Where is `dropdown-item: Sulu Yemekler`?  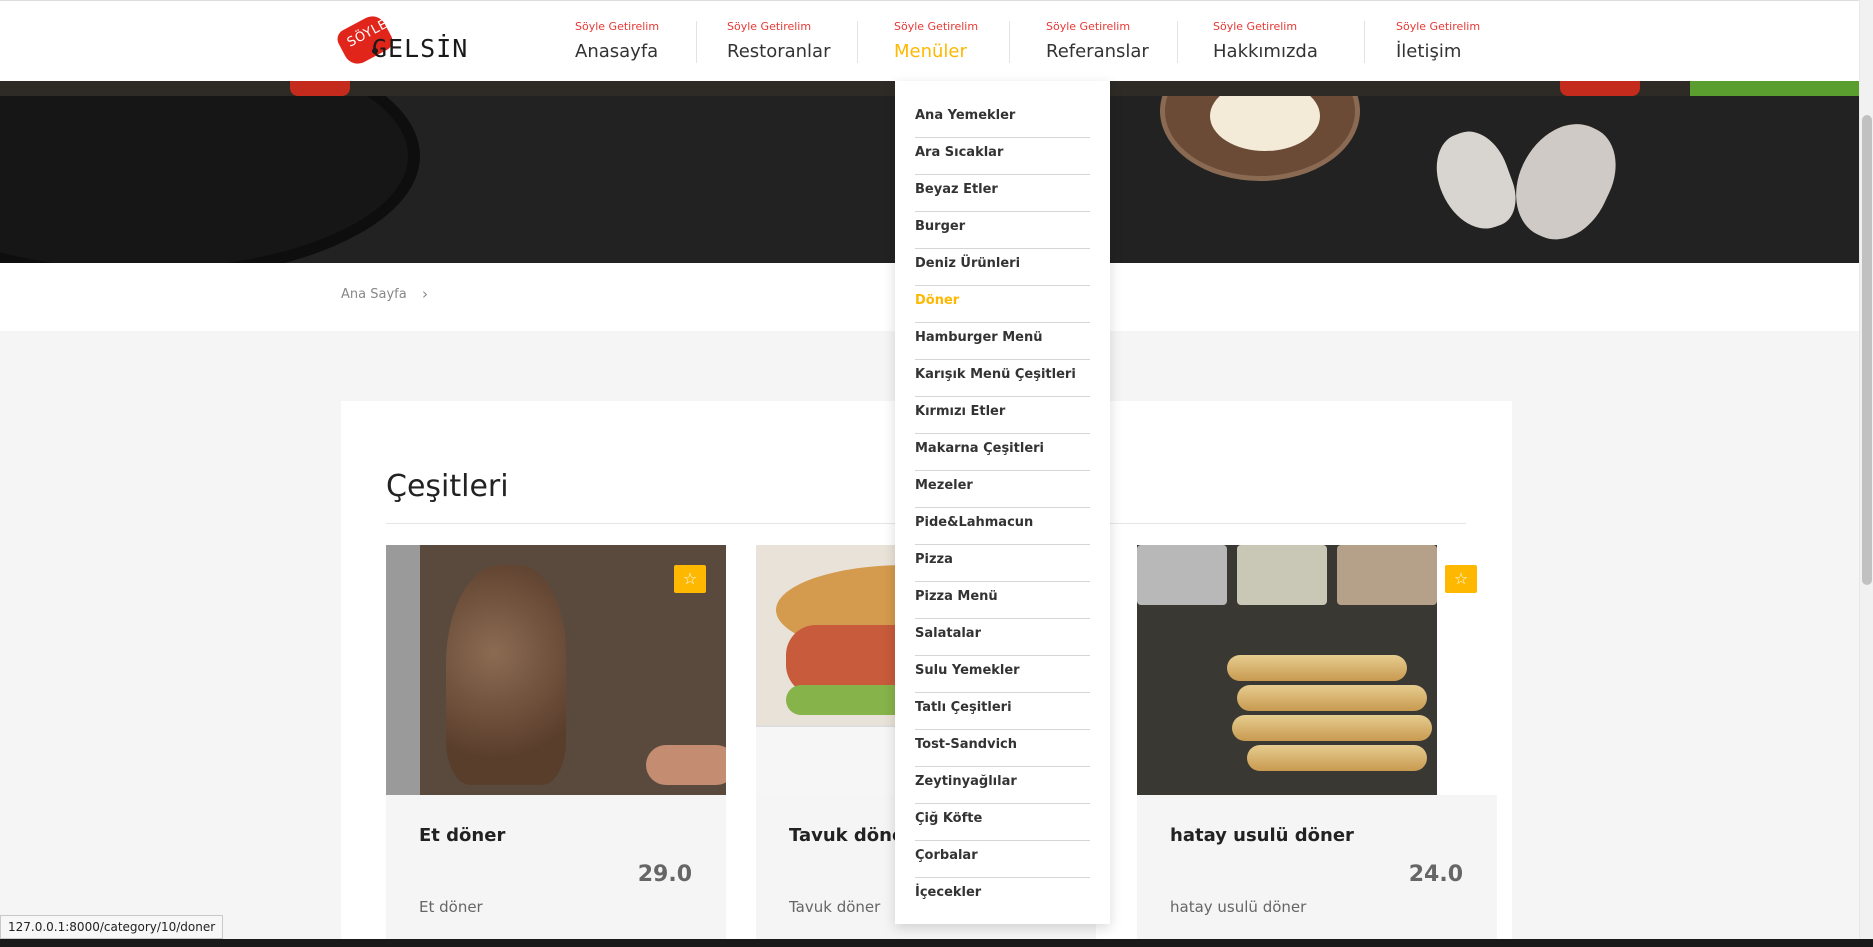
dropdown-item: Sulu Yemekler is located at coordinates (1002, 674).